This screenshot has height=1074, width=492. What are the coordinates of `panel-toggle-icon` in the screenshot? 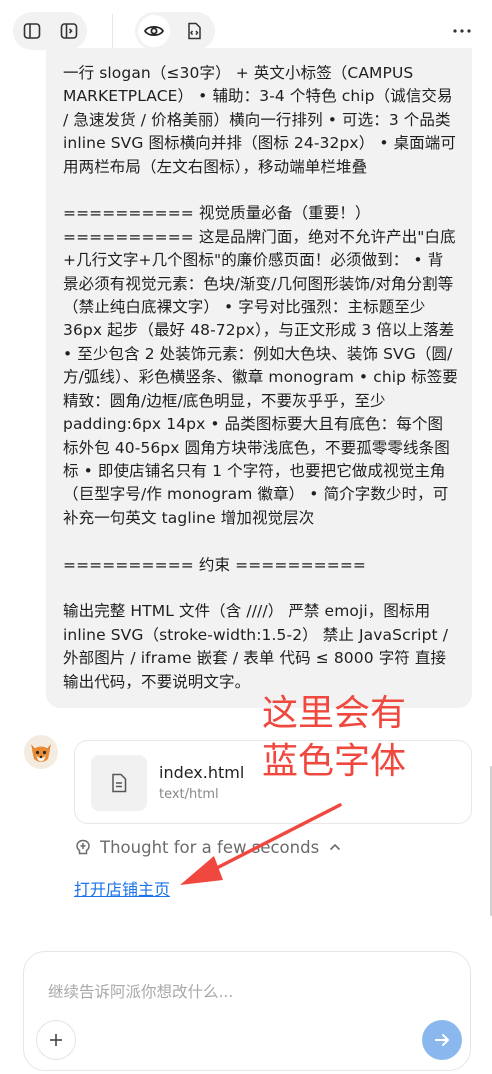 It's located at (69, 31).